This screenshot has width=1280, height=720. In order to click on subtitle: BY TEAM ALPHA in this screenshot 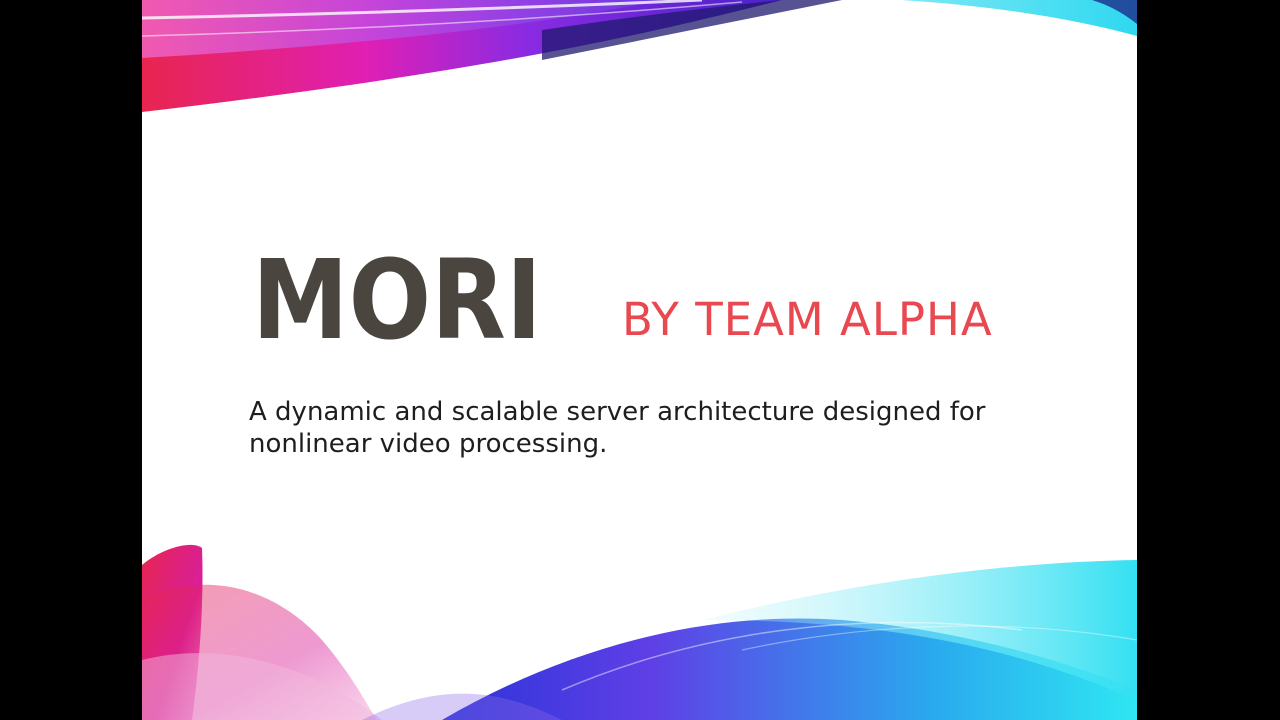, I will do `click(807, 319)`.